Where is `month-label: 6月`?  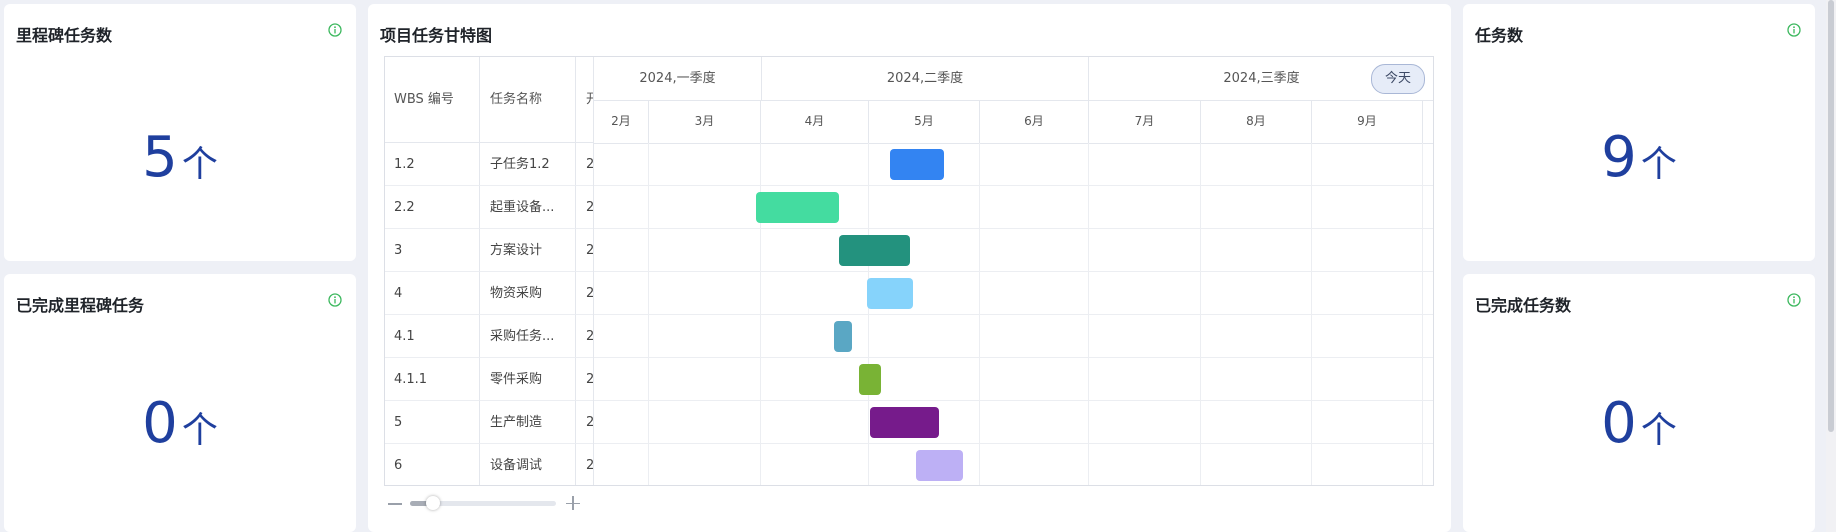
month-label: 6月 is located at coordinates (1034, 121).